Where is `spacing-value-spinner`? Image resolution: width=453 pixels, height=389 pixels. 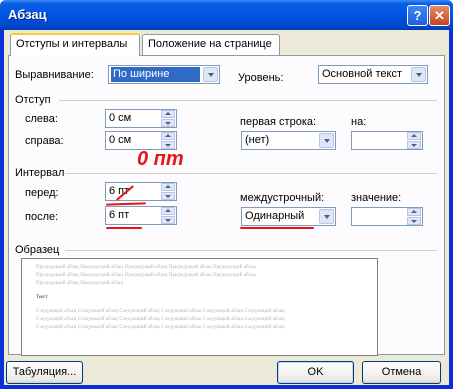
spacing-value-spinner is located at coordinates (387, 216).